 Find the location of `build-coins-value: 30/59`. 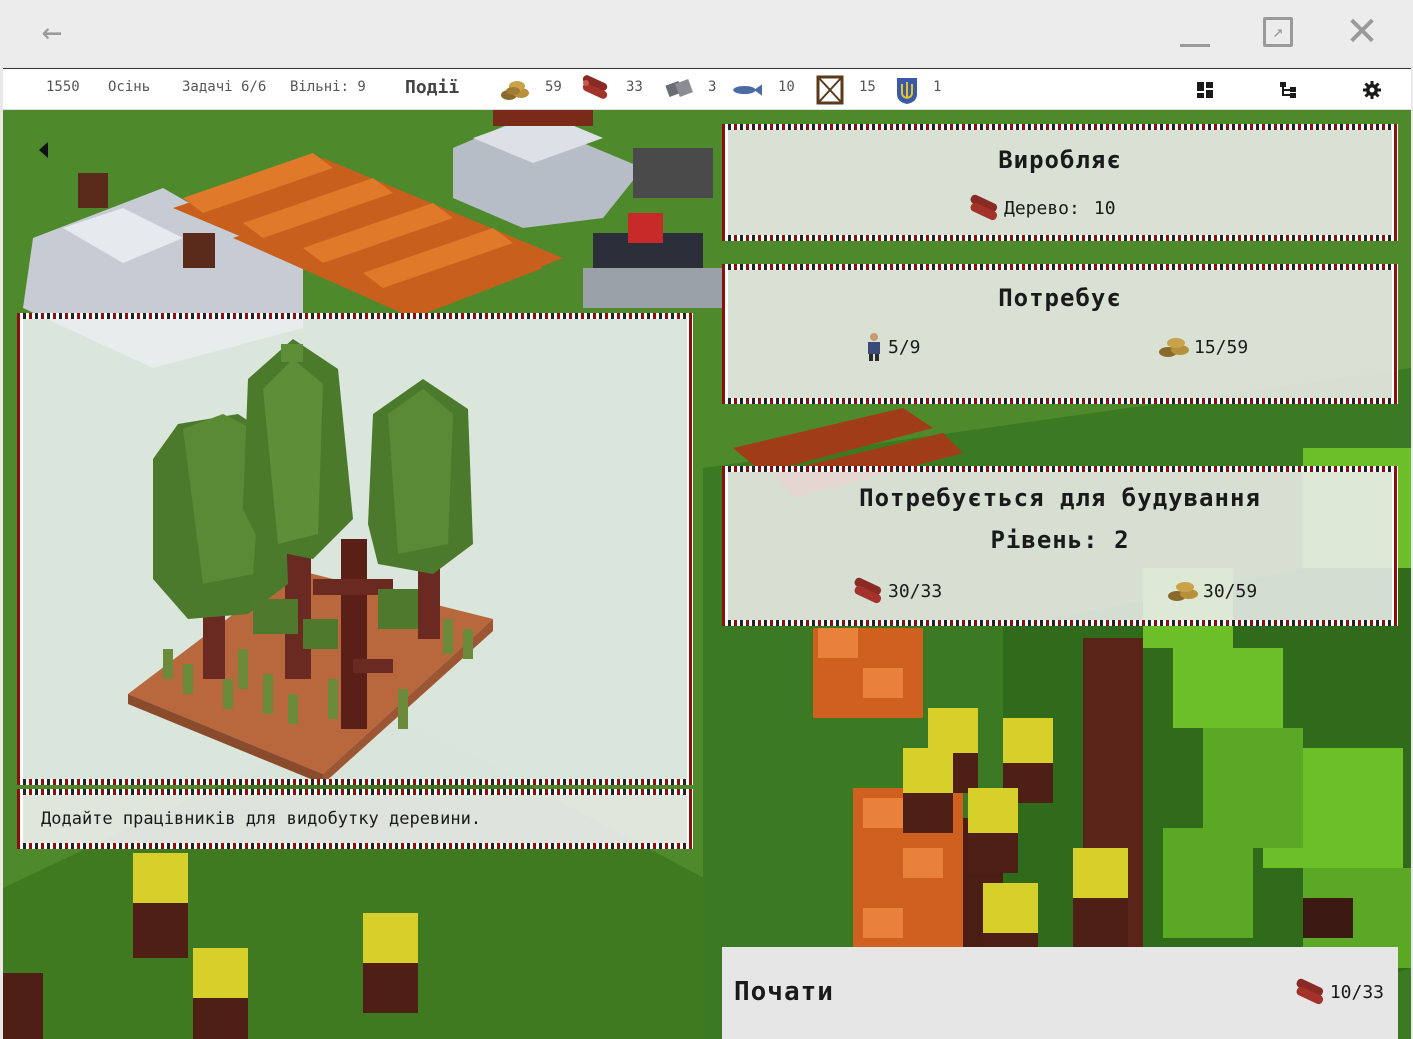

build-coins-value: 30/59 is located at coordinates (1230, 591).